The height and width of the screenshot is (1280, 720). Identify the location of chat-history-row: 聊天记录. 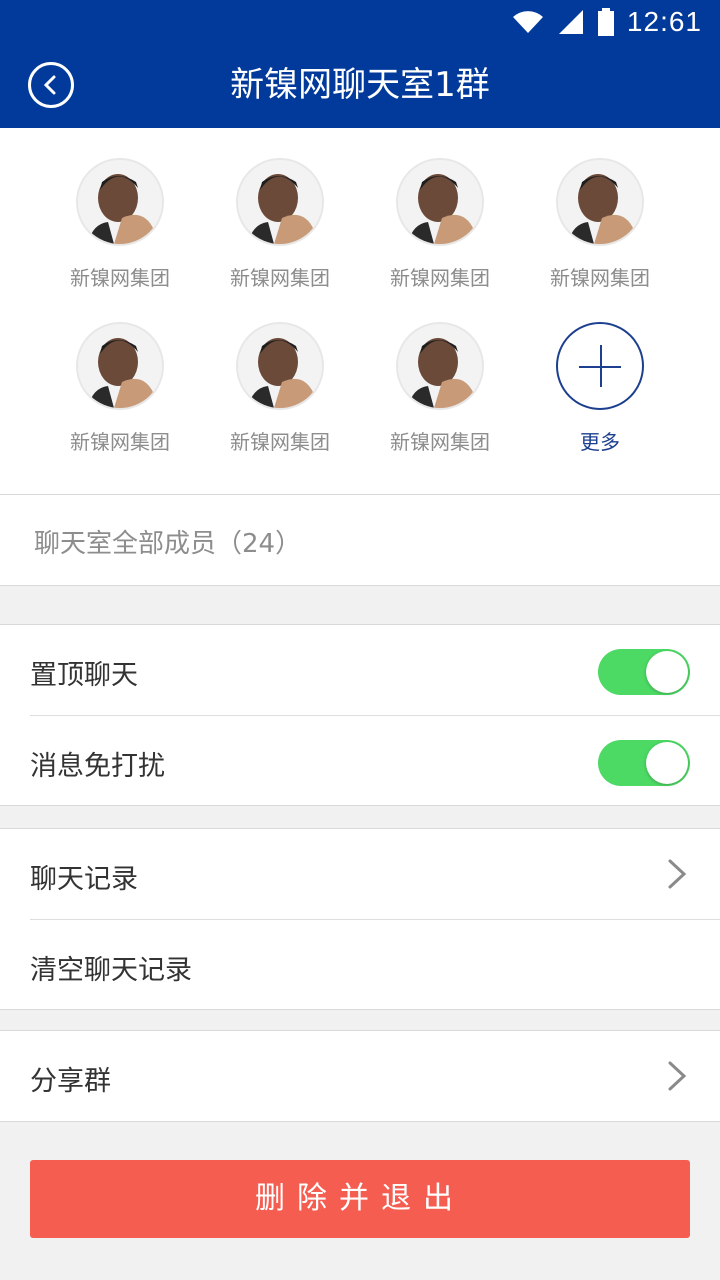
(360, 874).